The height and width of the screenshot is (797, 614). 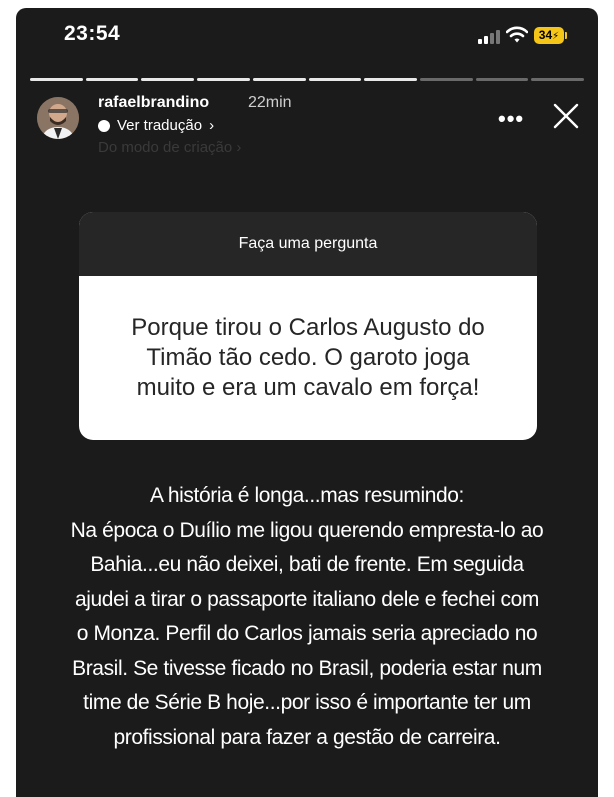 What do you see at coordinates (566, 116) in the screenshot?
I see `close-icon` at bounding box center [566, 116].